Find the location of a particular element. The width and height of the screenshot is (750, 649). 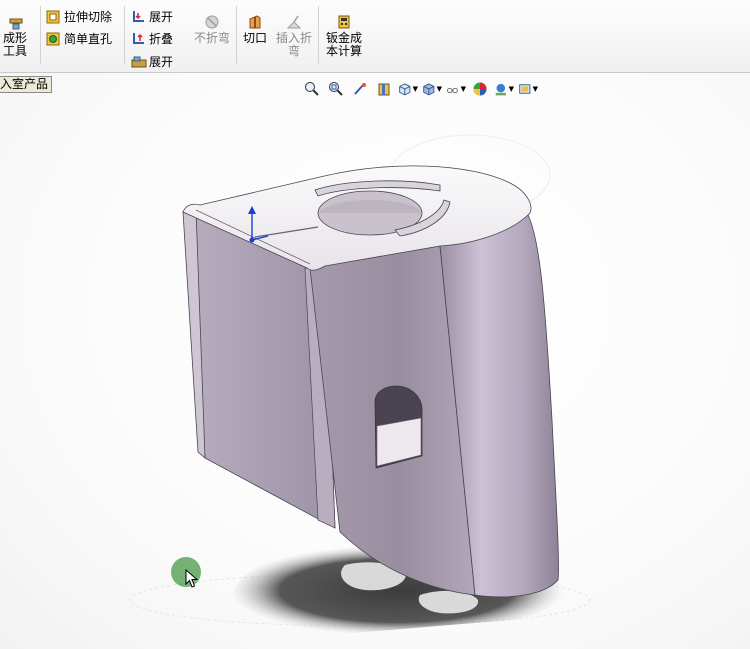

insert-bends-icon is located at coordinates (294, 22).